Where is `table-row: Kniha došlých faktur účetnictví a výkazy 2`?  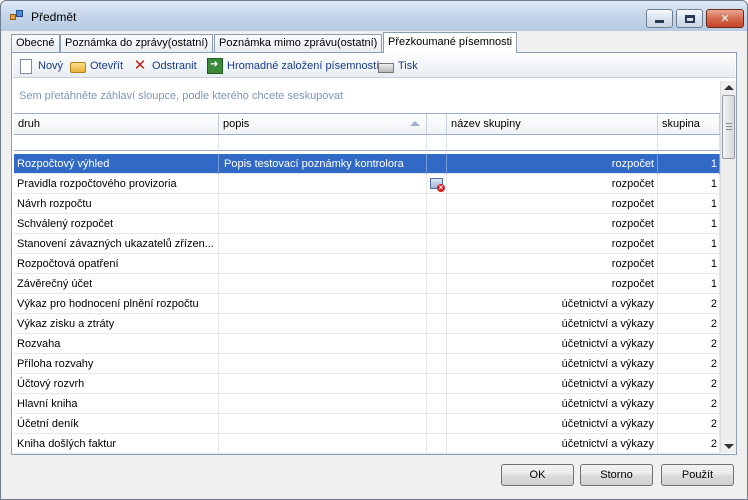
table-row: Kniha došlých faktur účetnictví a výkazy 2 is located at coordinates (367, 444).